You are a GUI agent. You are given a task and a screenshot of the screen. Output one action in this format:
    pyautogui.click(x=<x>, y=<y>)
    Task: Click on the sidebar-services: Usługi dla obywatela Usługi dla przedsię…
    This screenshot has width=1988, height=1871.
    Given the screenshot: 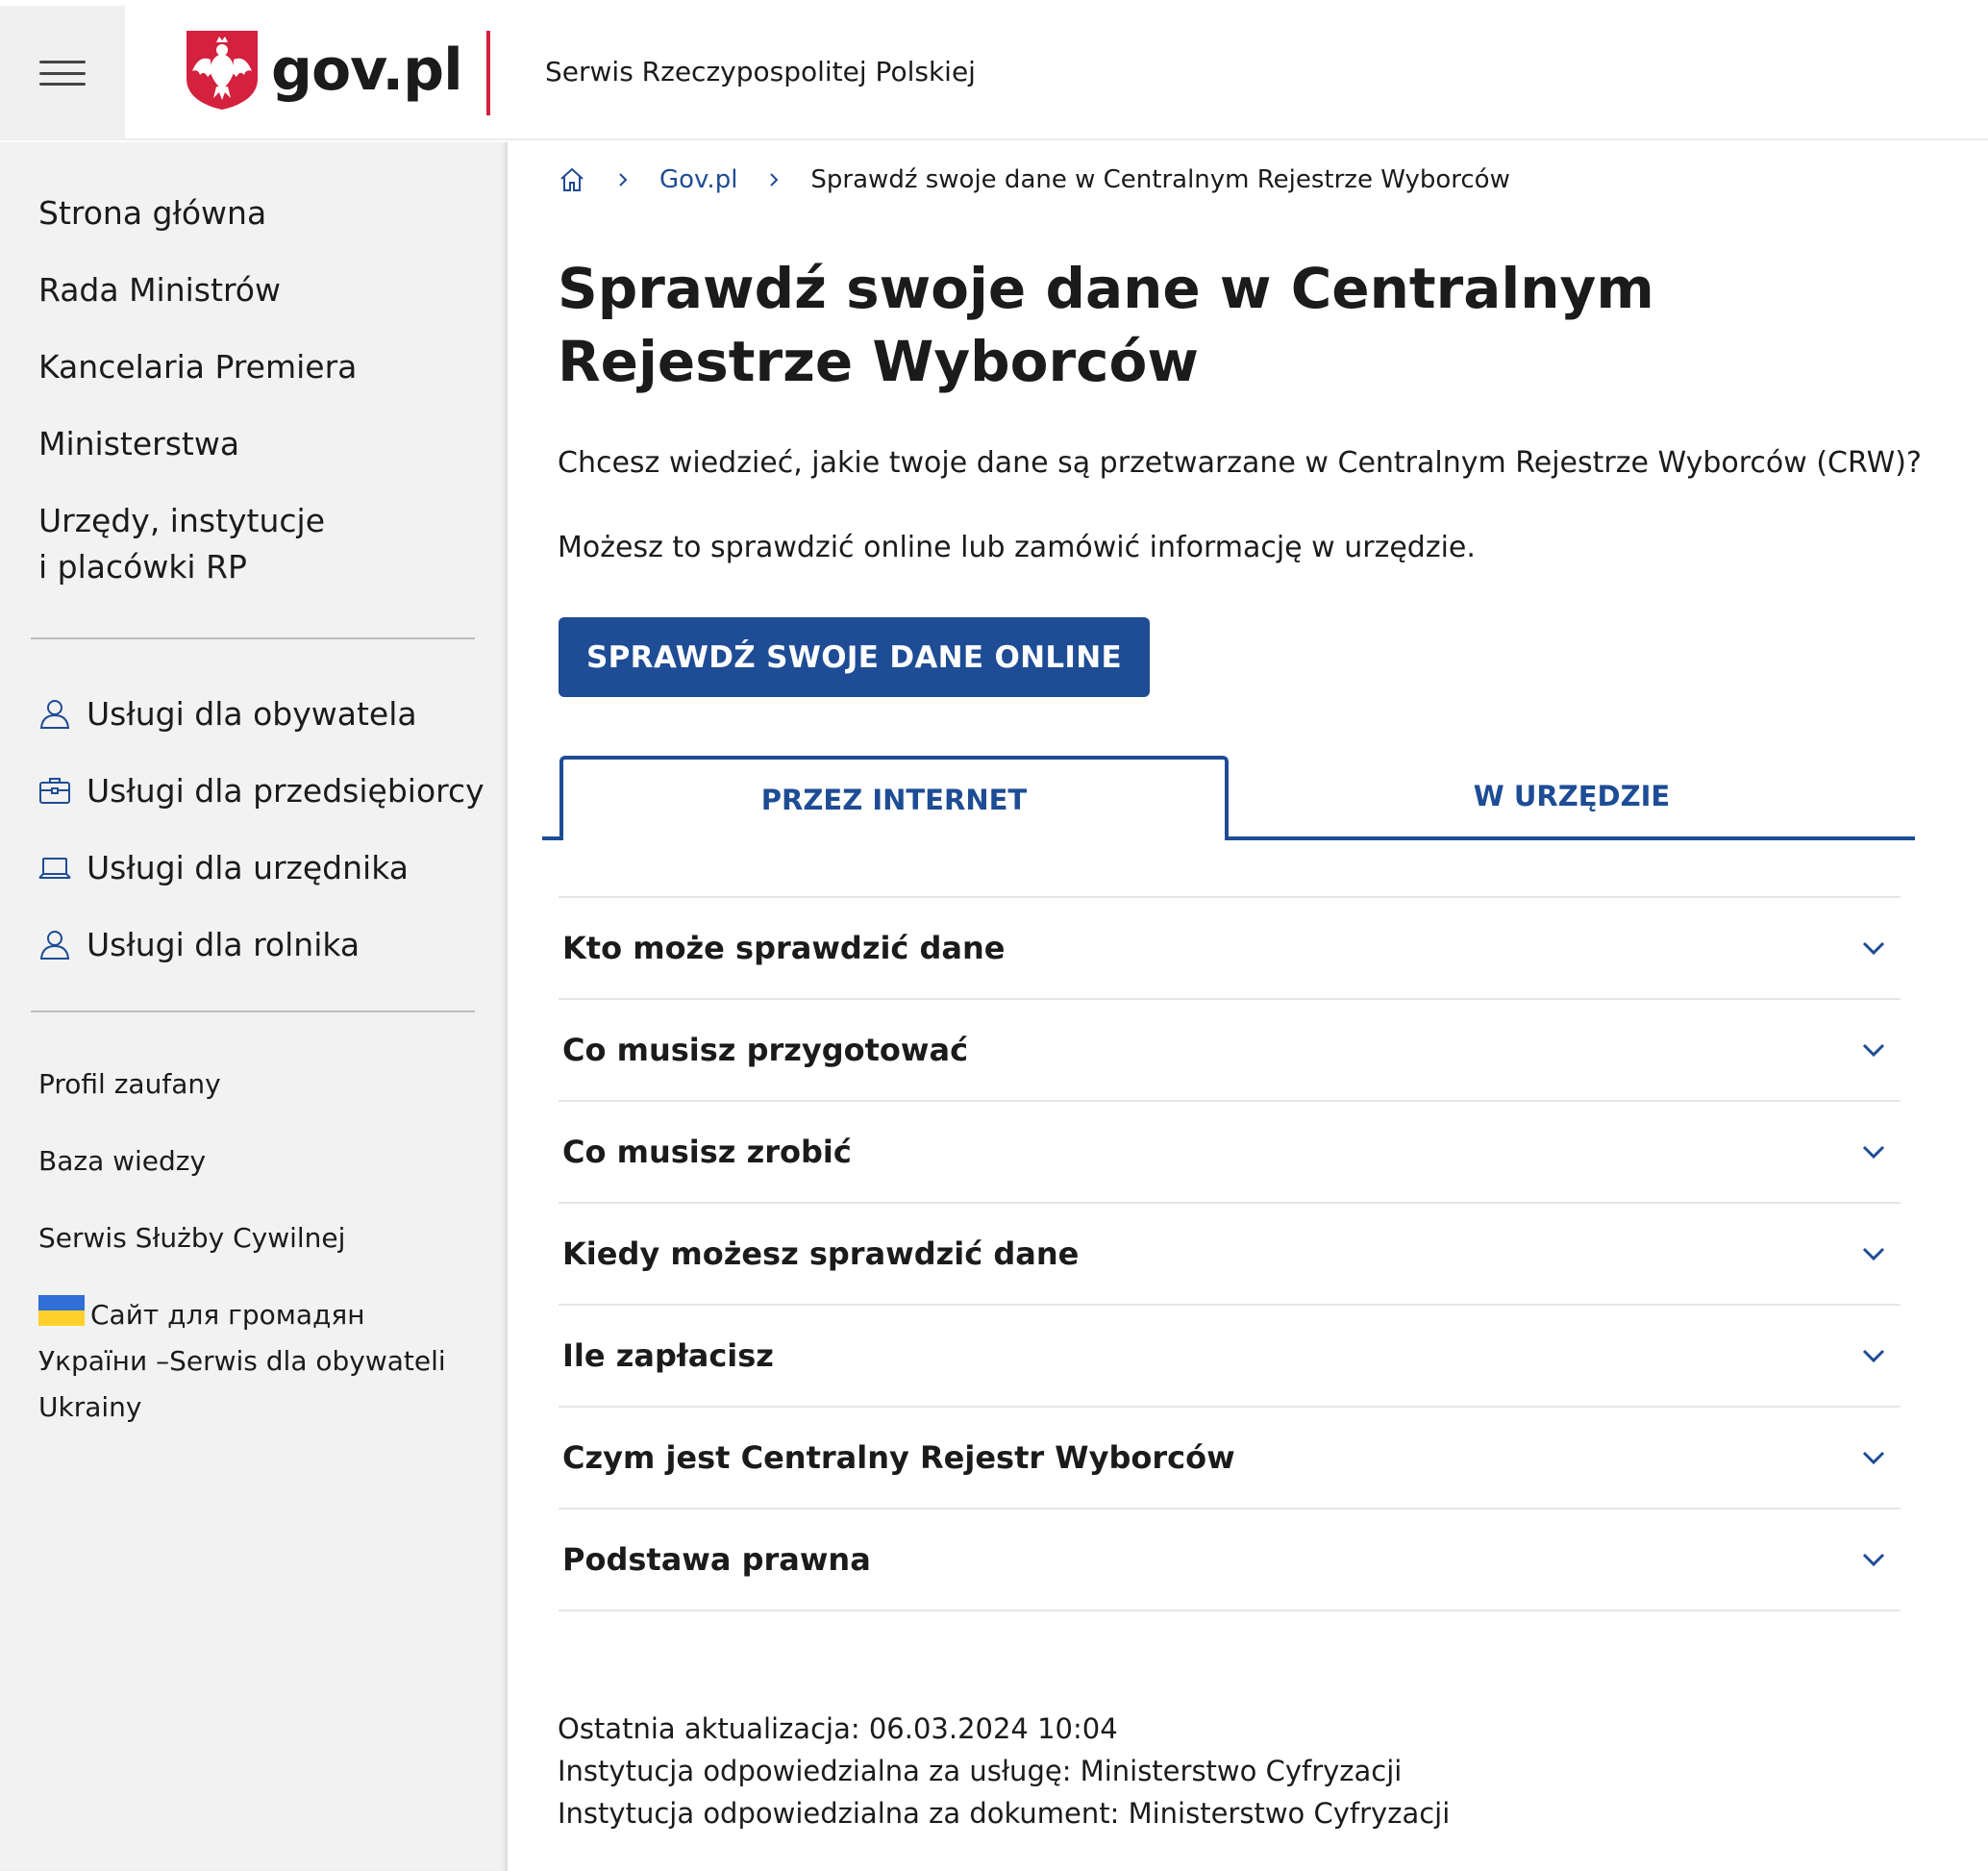 What is the action you would take?
    pyautogui.click(x=261, y=844)
    